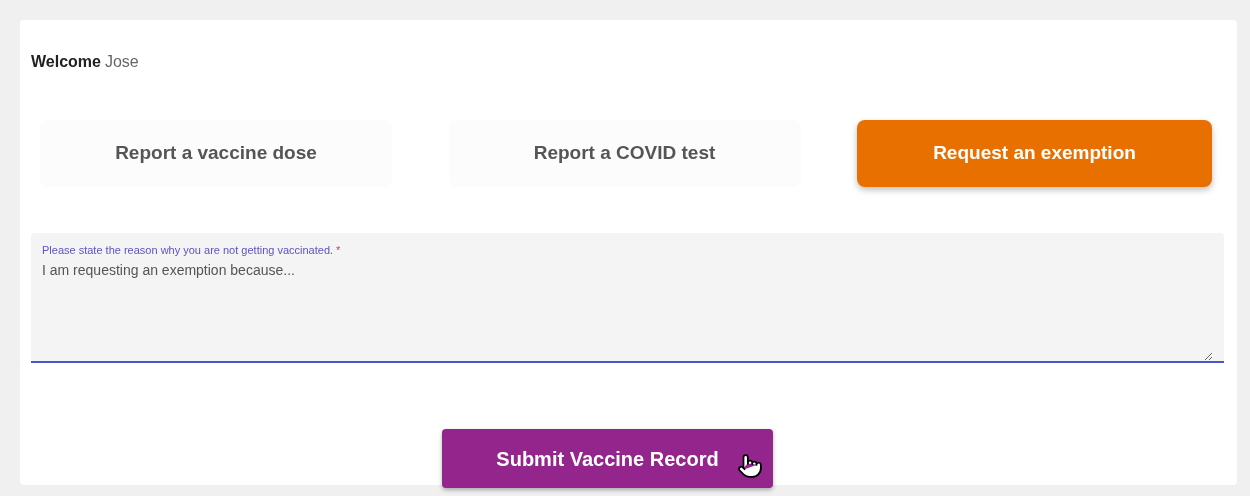 This screenshot has width=1250, height=496. What do you see at coordinates (66, 62) in the screenshot?
I see `welcome-label: Welcome` at bounding box center [66, 62].